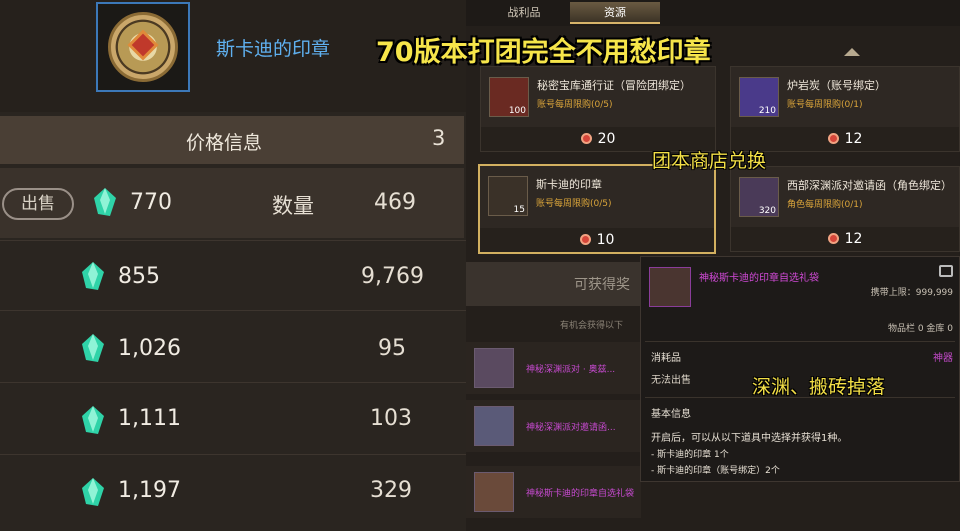 Image resolution: width=960 pixels, height=531 pixels. I want to click on card-name: 西部深渊派对邀请函（角色绑定）, so click(869, 185).